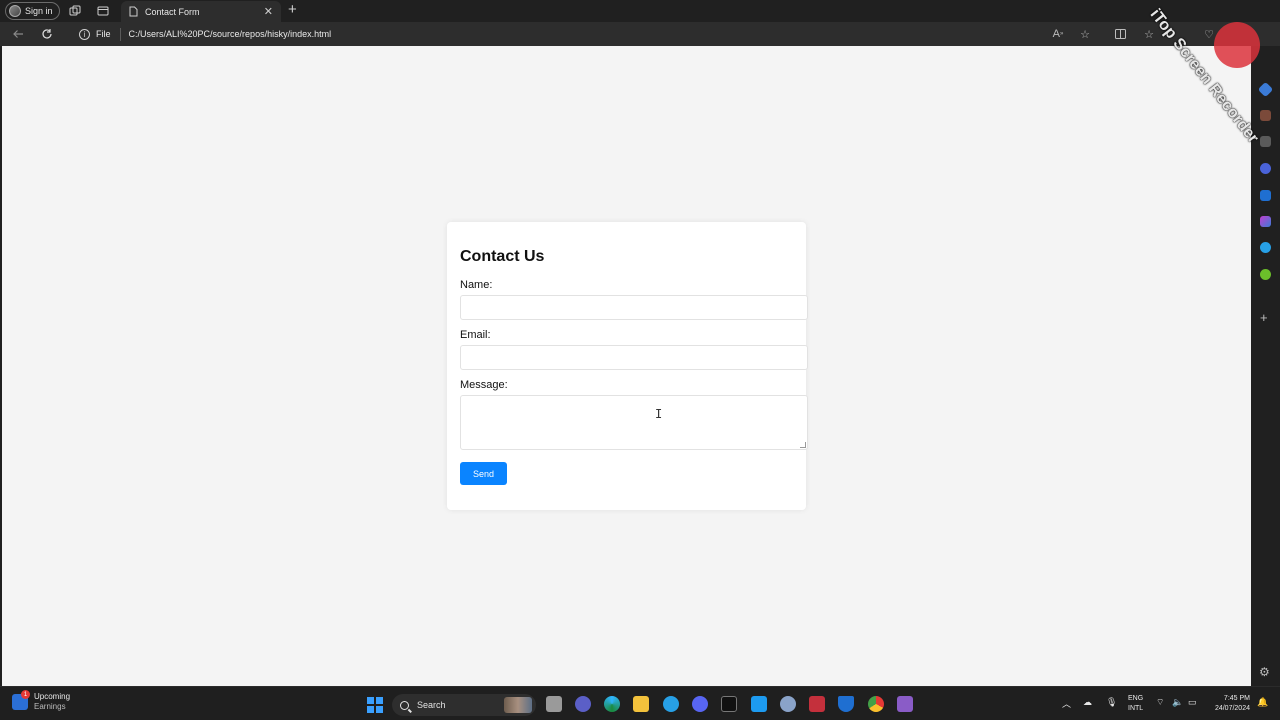 The height and width of the screenshot is (720, 1280). I want to click on name-label: Name:, so click(476, 285).